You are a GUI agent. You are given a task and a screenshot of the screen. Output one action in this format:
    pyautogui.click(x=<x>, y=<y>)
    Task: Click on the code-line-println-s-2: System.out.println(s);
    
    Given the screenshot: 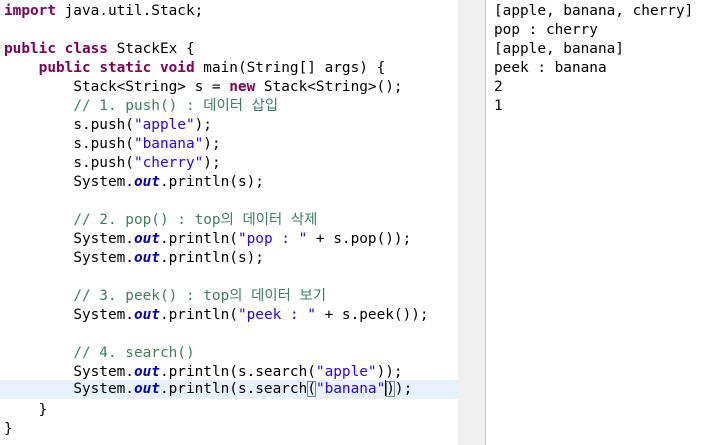 What is the action you would take?
    pyautogui.click(x=134, y=258)
    